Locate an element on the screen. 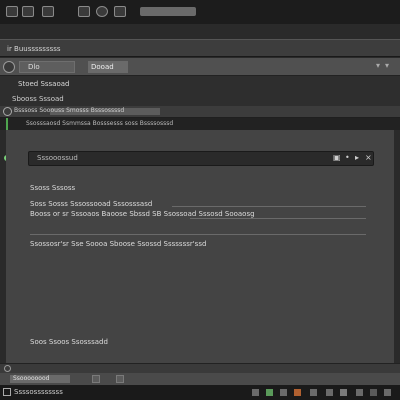  tab-active: ir Buusssssssss is located at coordinates (44, 49).